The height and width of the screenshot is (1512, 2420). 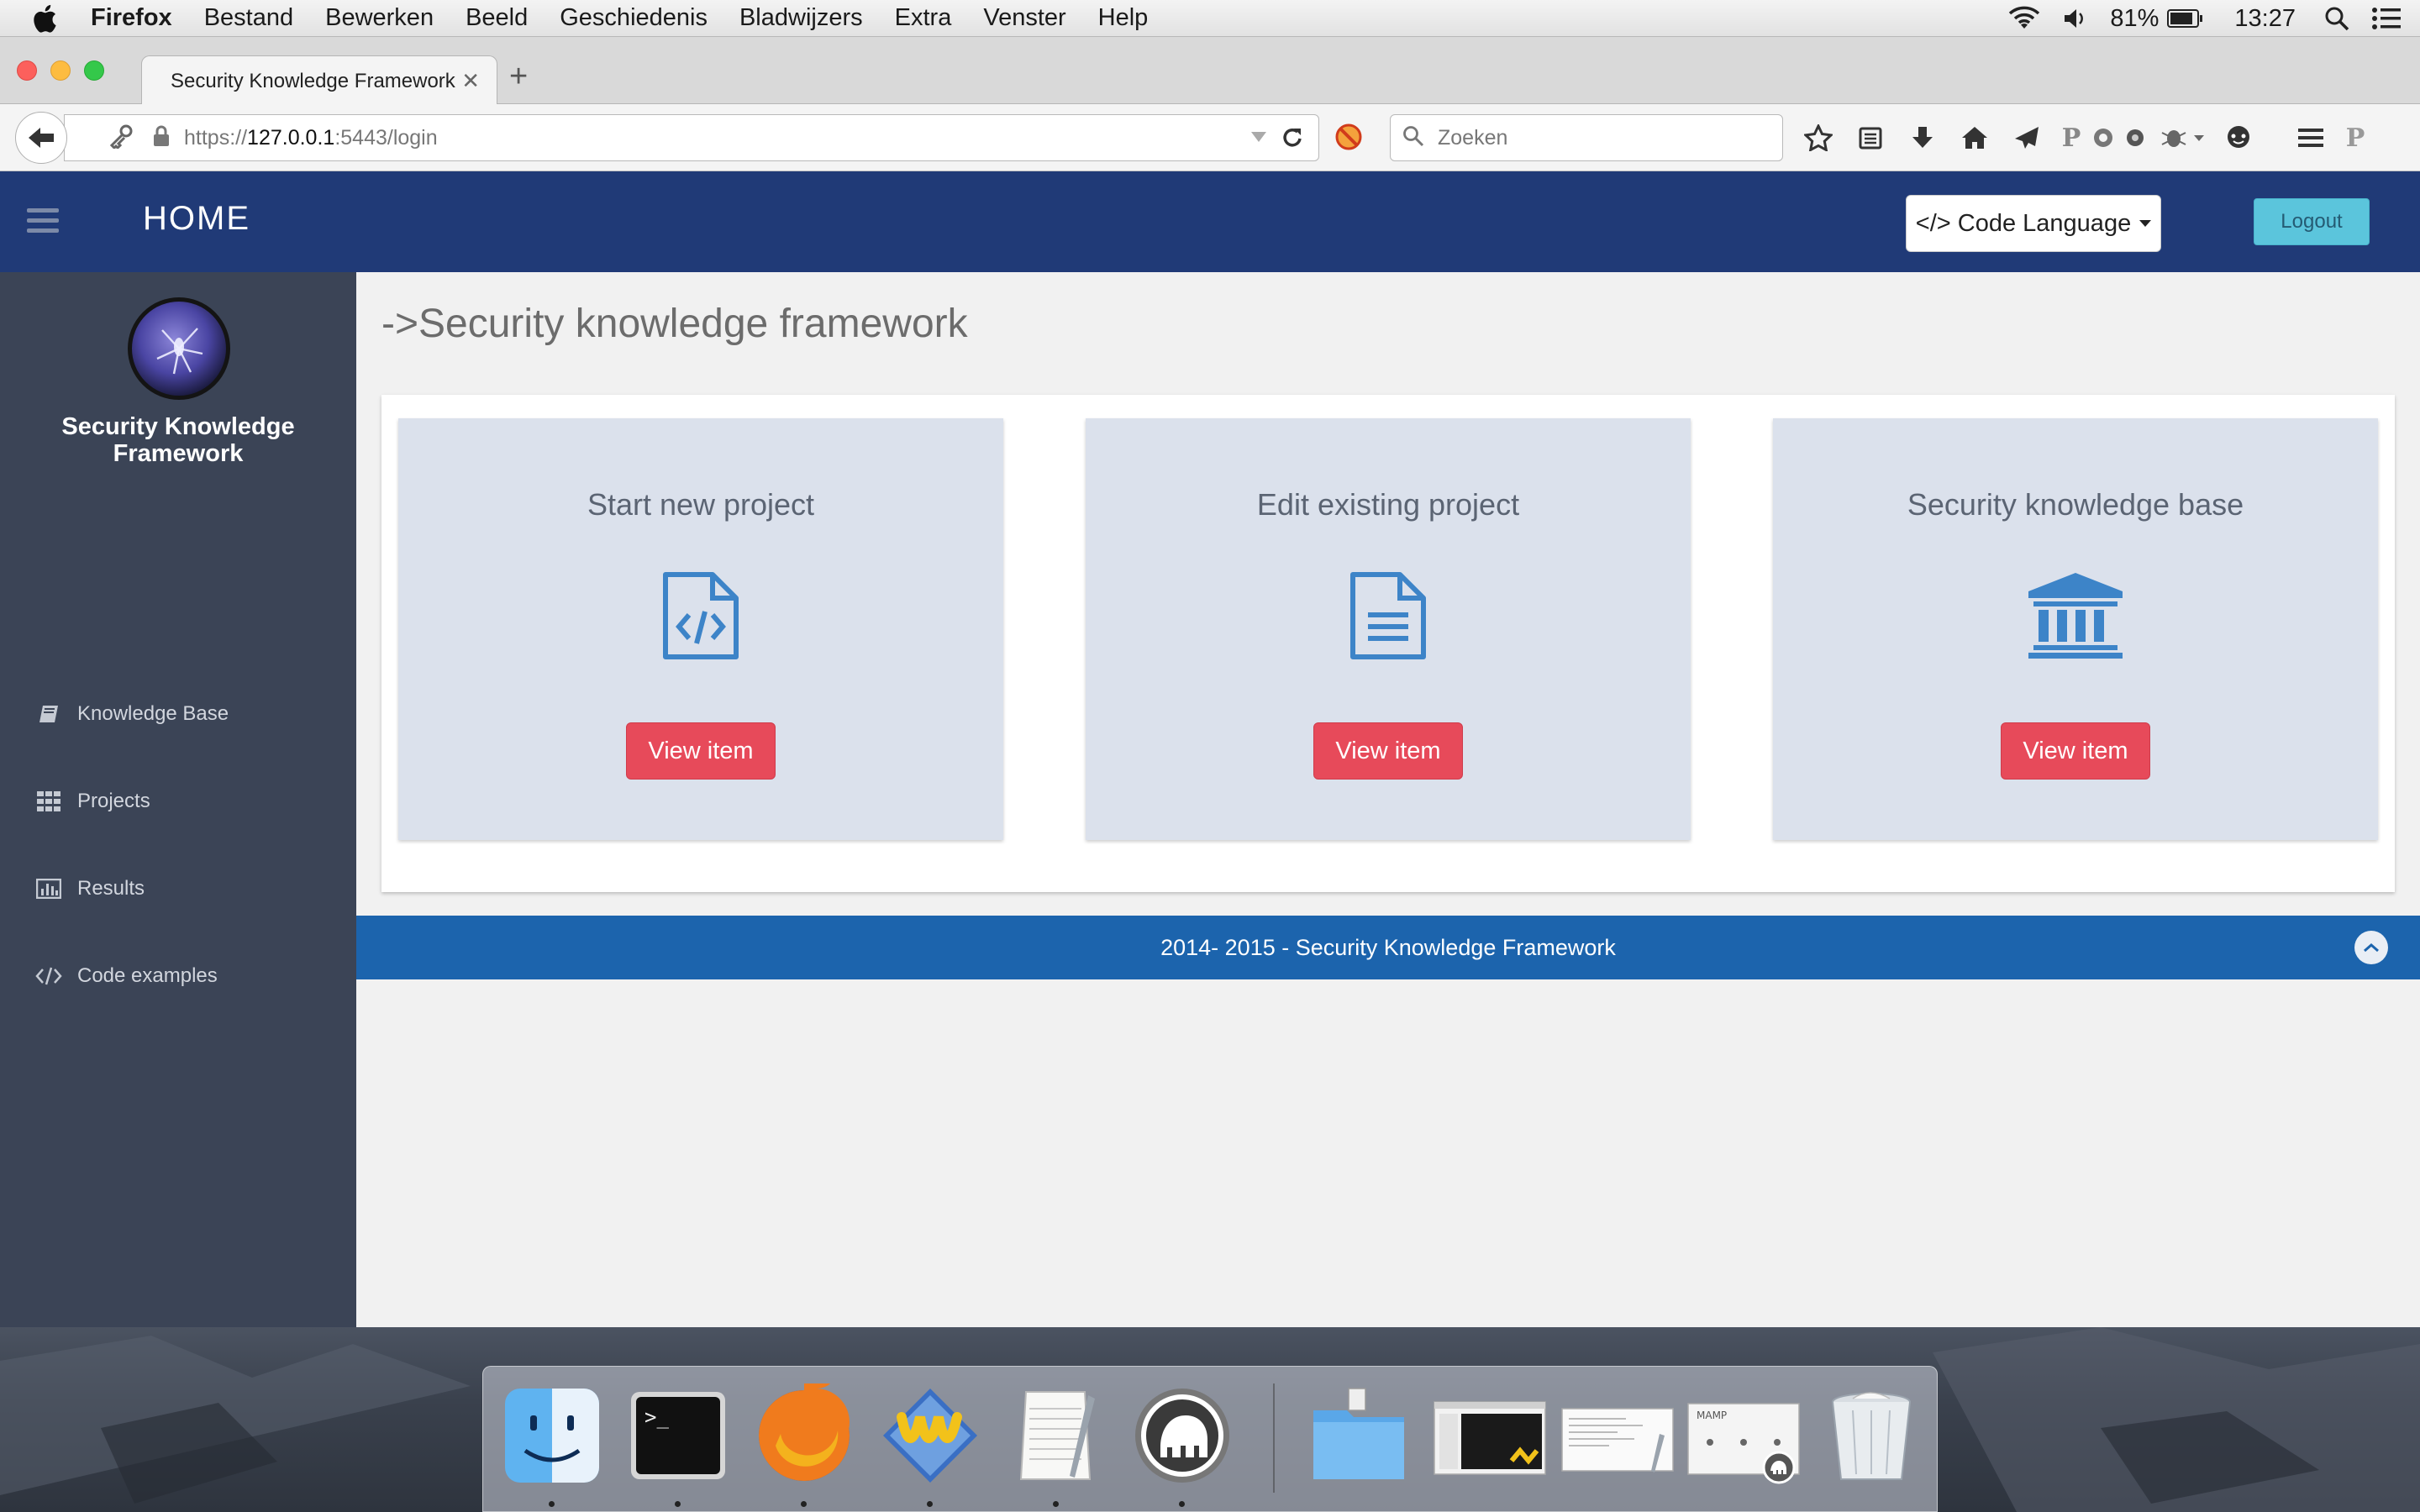 I want to click on extension-p-icon: P, so click(x=2071, y=137).